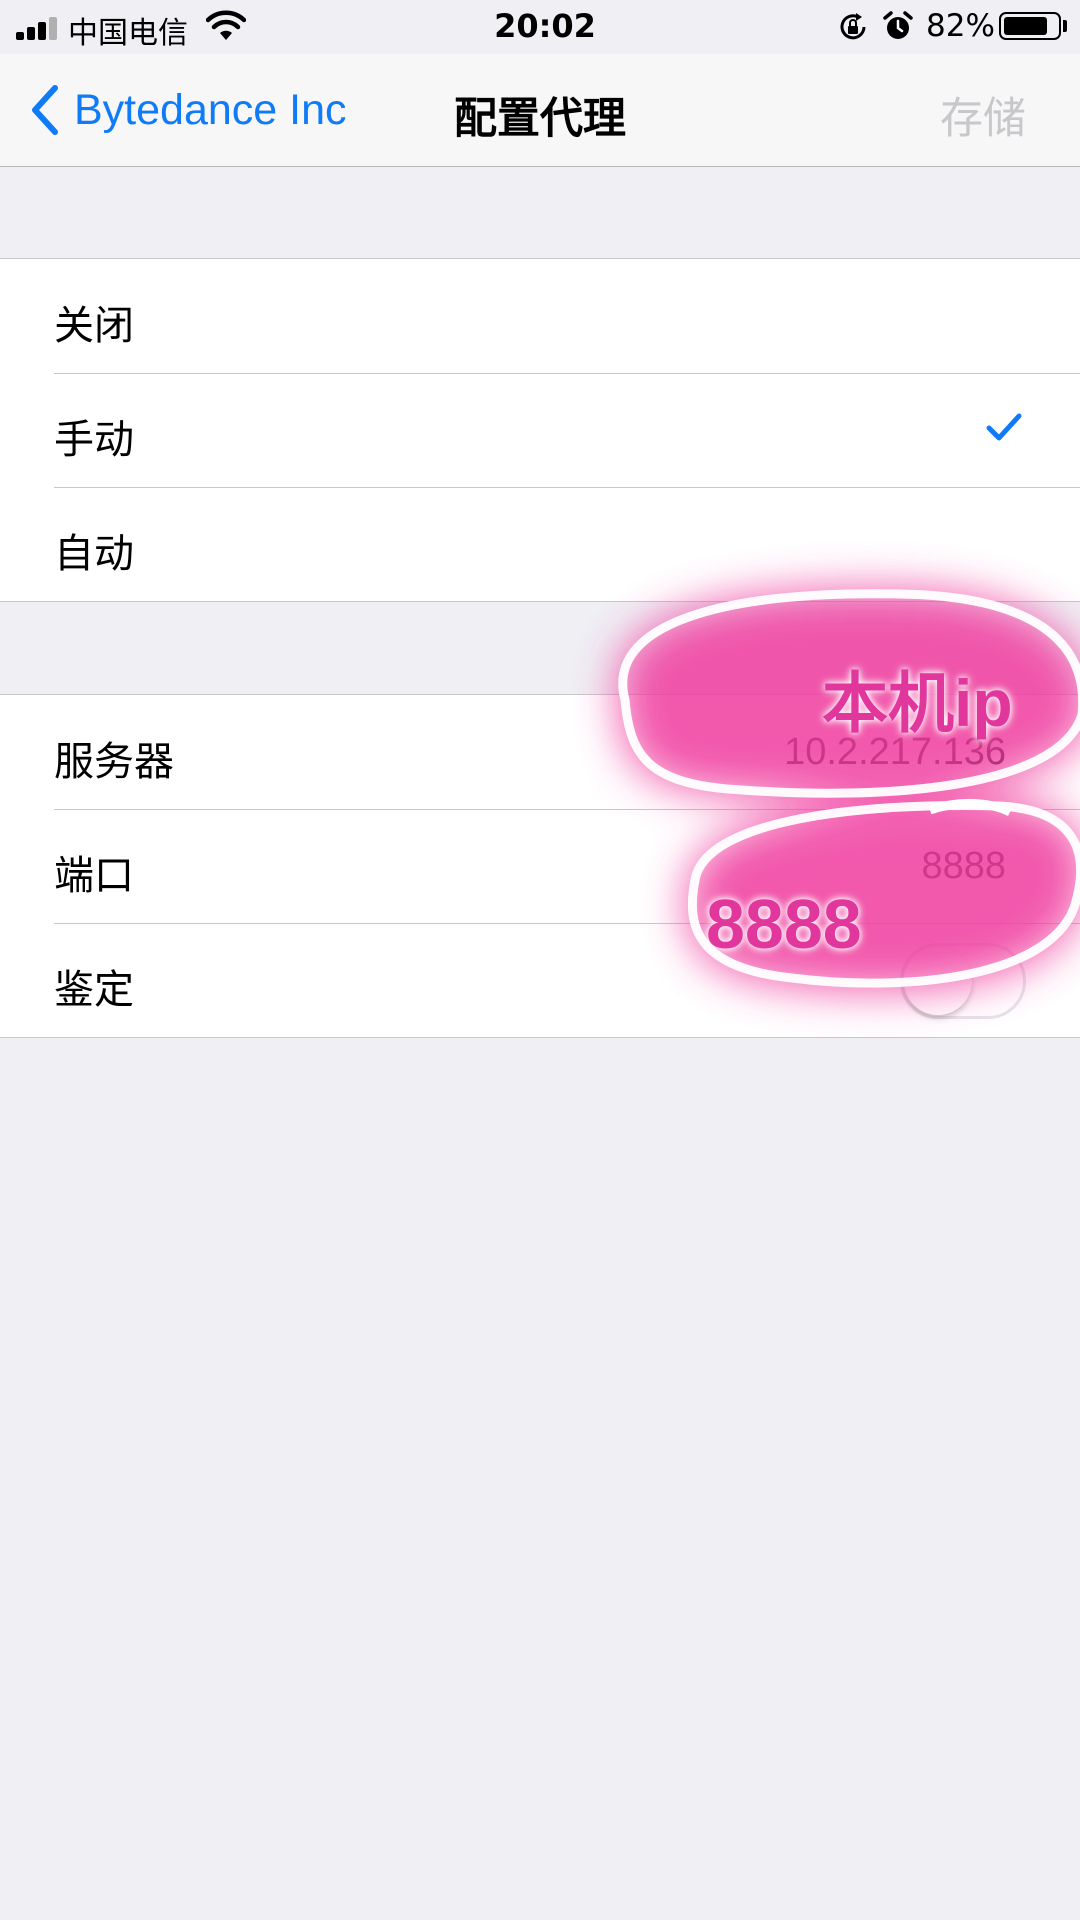 This screenshot has height=1920, width=1080. What do you see at coordinates (94, 326) in the screenshot?
I see `proxy-mode-off-label: 关闭` at bounding box center [94, 326].